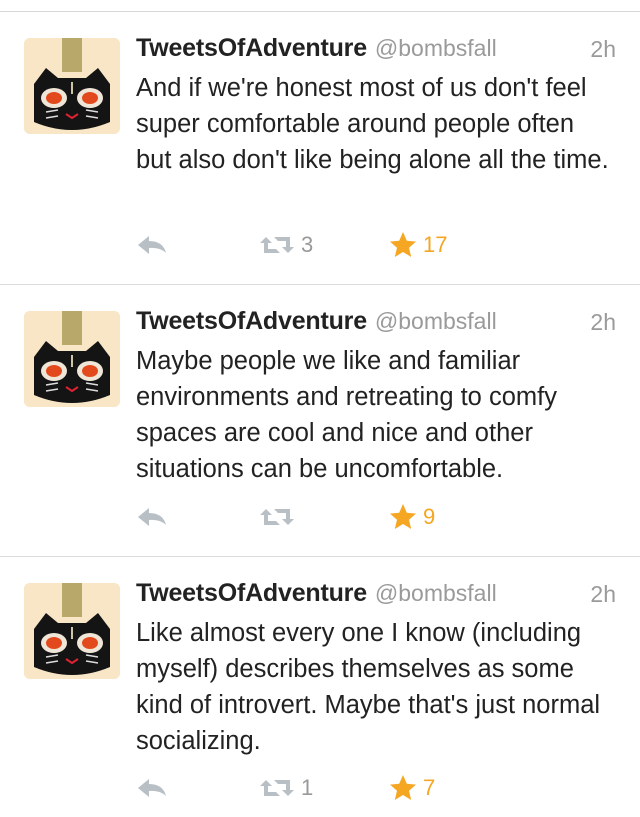 Image resolution: width=640 pixels, height=817 pixels. I want to click on retweet-count: 1, so click(307, 787).